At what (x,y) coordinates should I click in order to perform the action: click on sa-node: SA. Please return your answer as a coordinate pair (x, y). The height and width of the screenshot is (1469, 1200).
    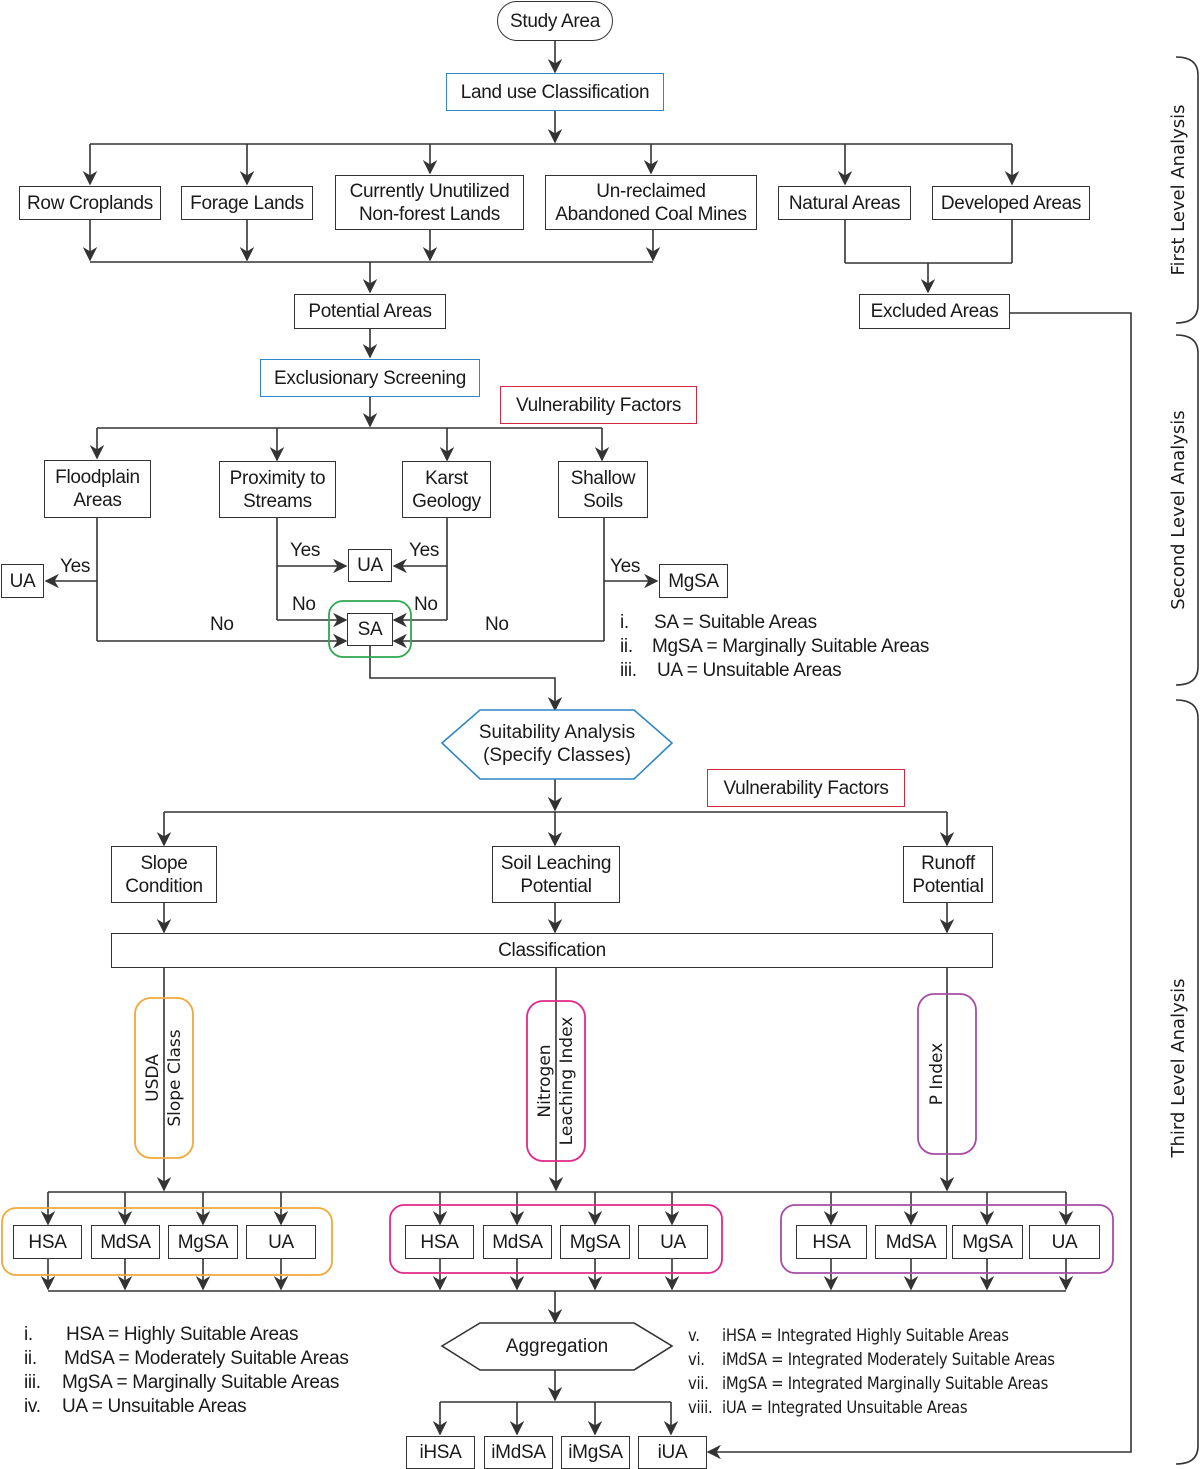
    Looking at the image, I should click on (370, 629).